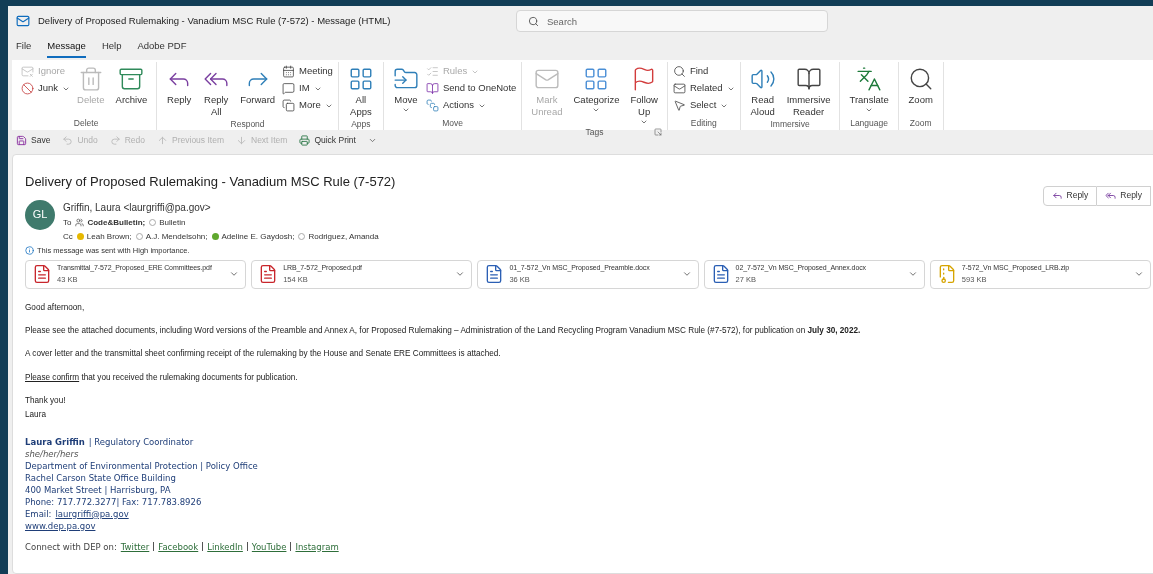 This screenshot has width=1153, height=574. What do you see at coordinates (55, 307) in the screenshot?
I see `body-paragraph: Good afternoon,` at bounding box center [55, 307].